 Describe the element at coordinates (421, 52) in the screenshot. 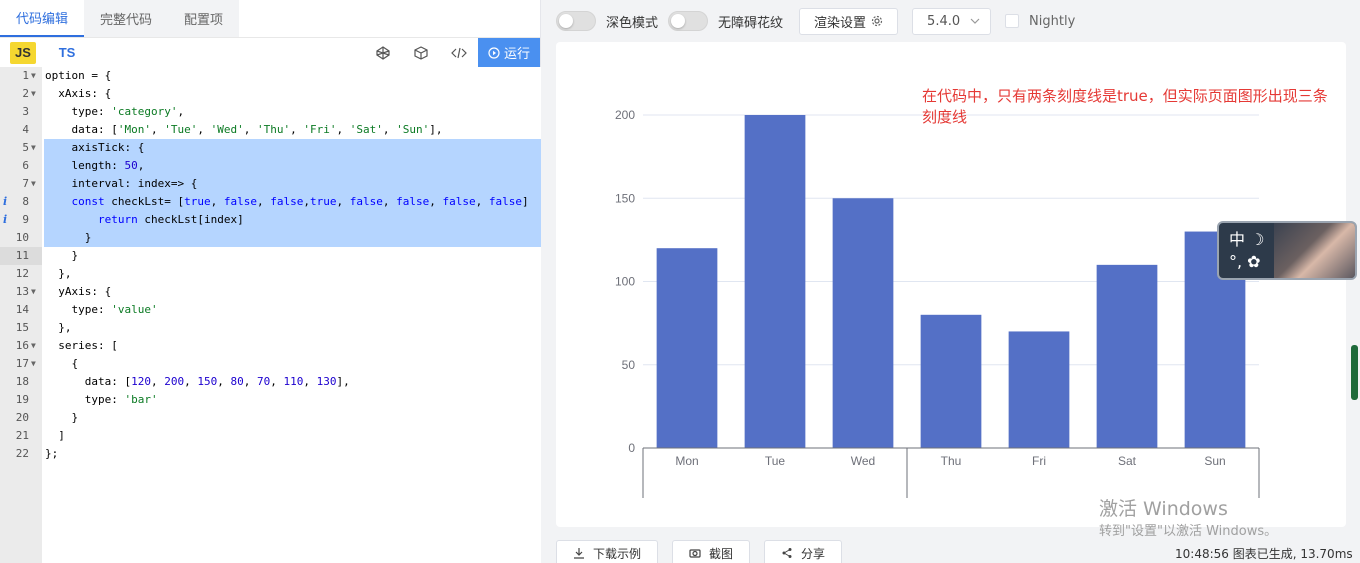

I see `box-icon` at that location.